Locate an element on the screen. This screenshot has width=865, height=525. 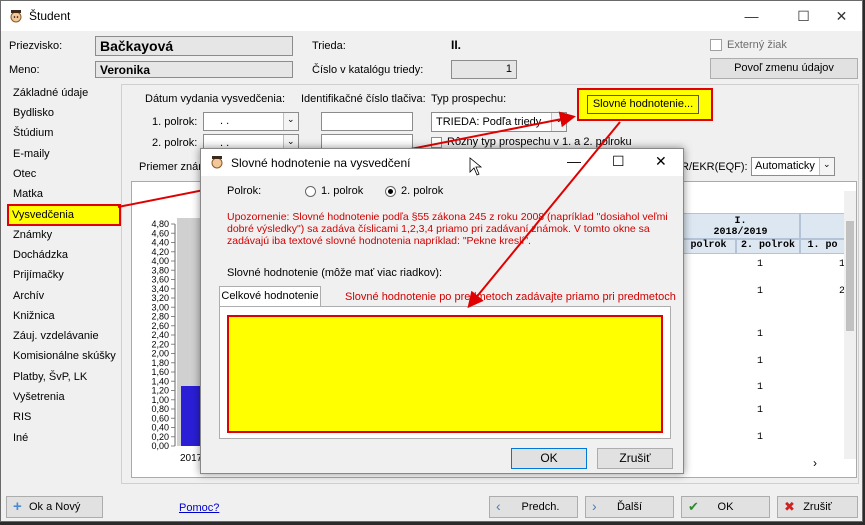
annotation-arrows-front is located at coordinates (544, 215).